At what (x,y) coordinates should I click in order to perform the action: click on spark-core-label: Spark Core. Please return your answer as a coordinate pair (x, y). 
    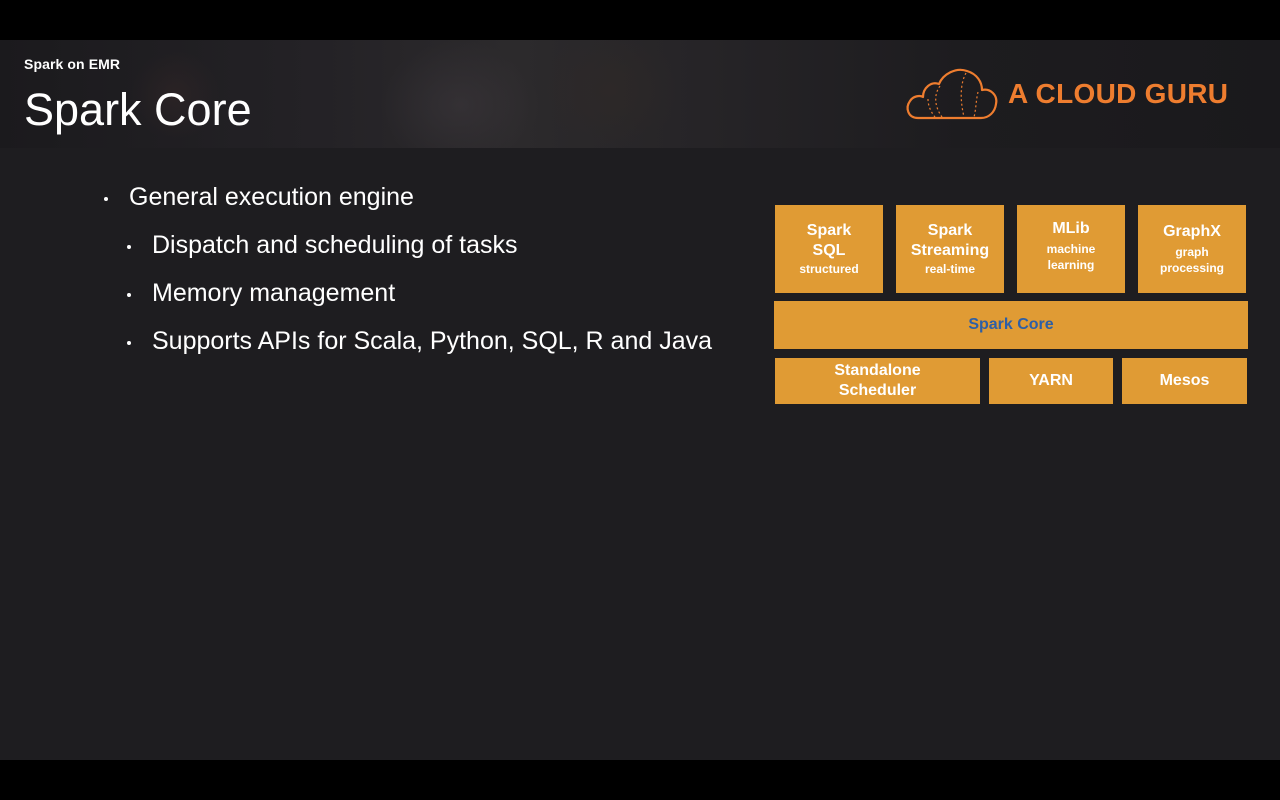
    Looking at the image, I should click on (1011, 324).